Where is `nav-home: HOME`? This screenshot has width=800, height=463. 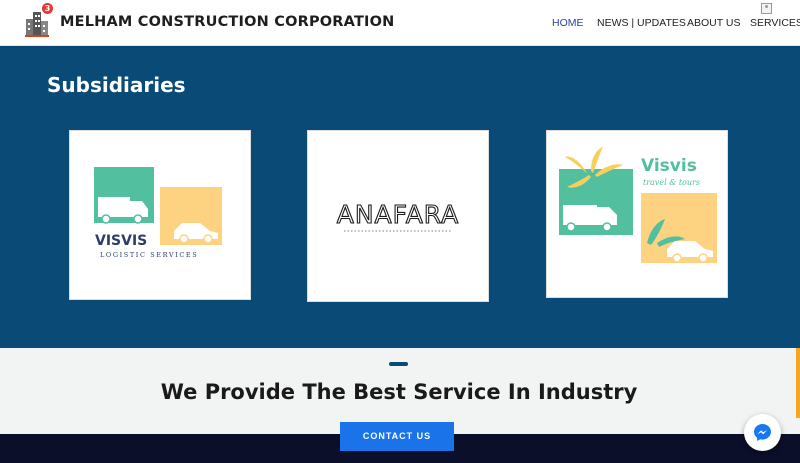 nav-home: HOME is located at coordinates (568, 23).